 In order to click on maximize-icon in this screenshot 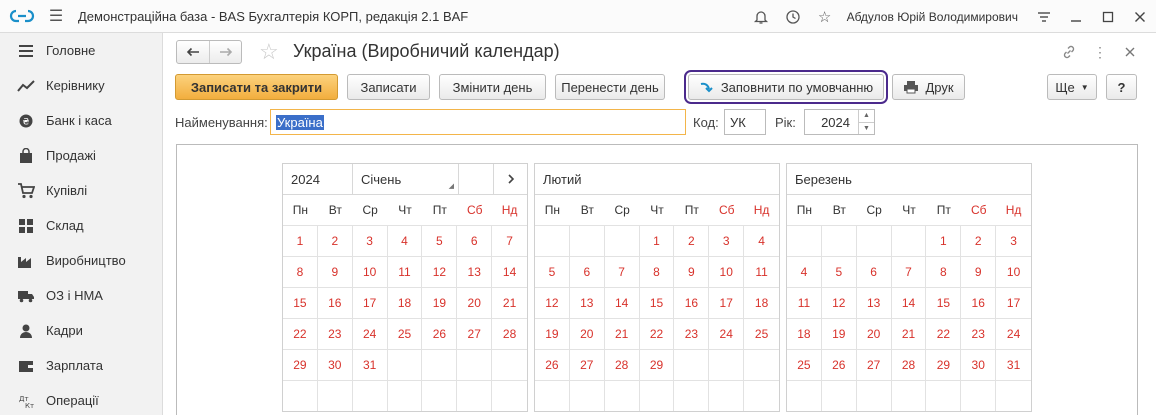, I will do `click(1108, 16)`.